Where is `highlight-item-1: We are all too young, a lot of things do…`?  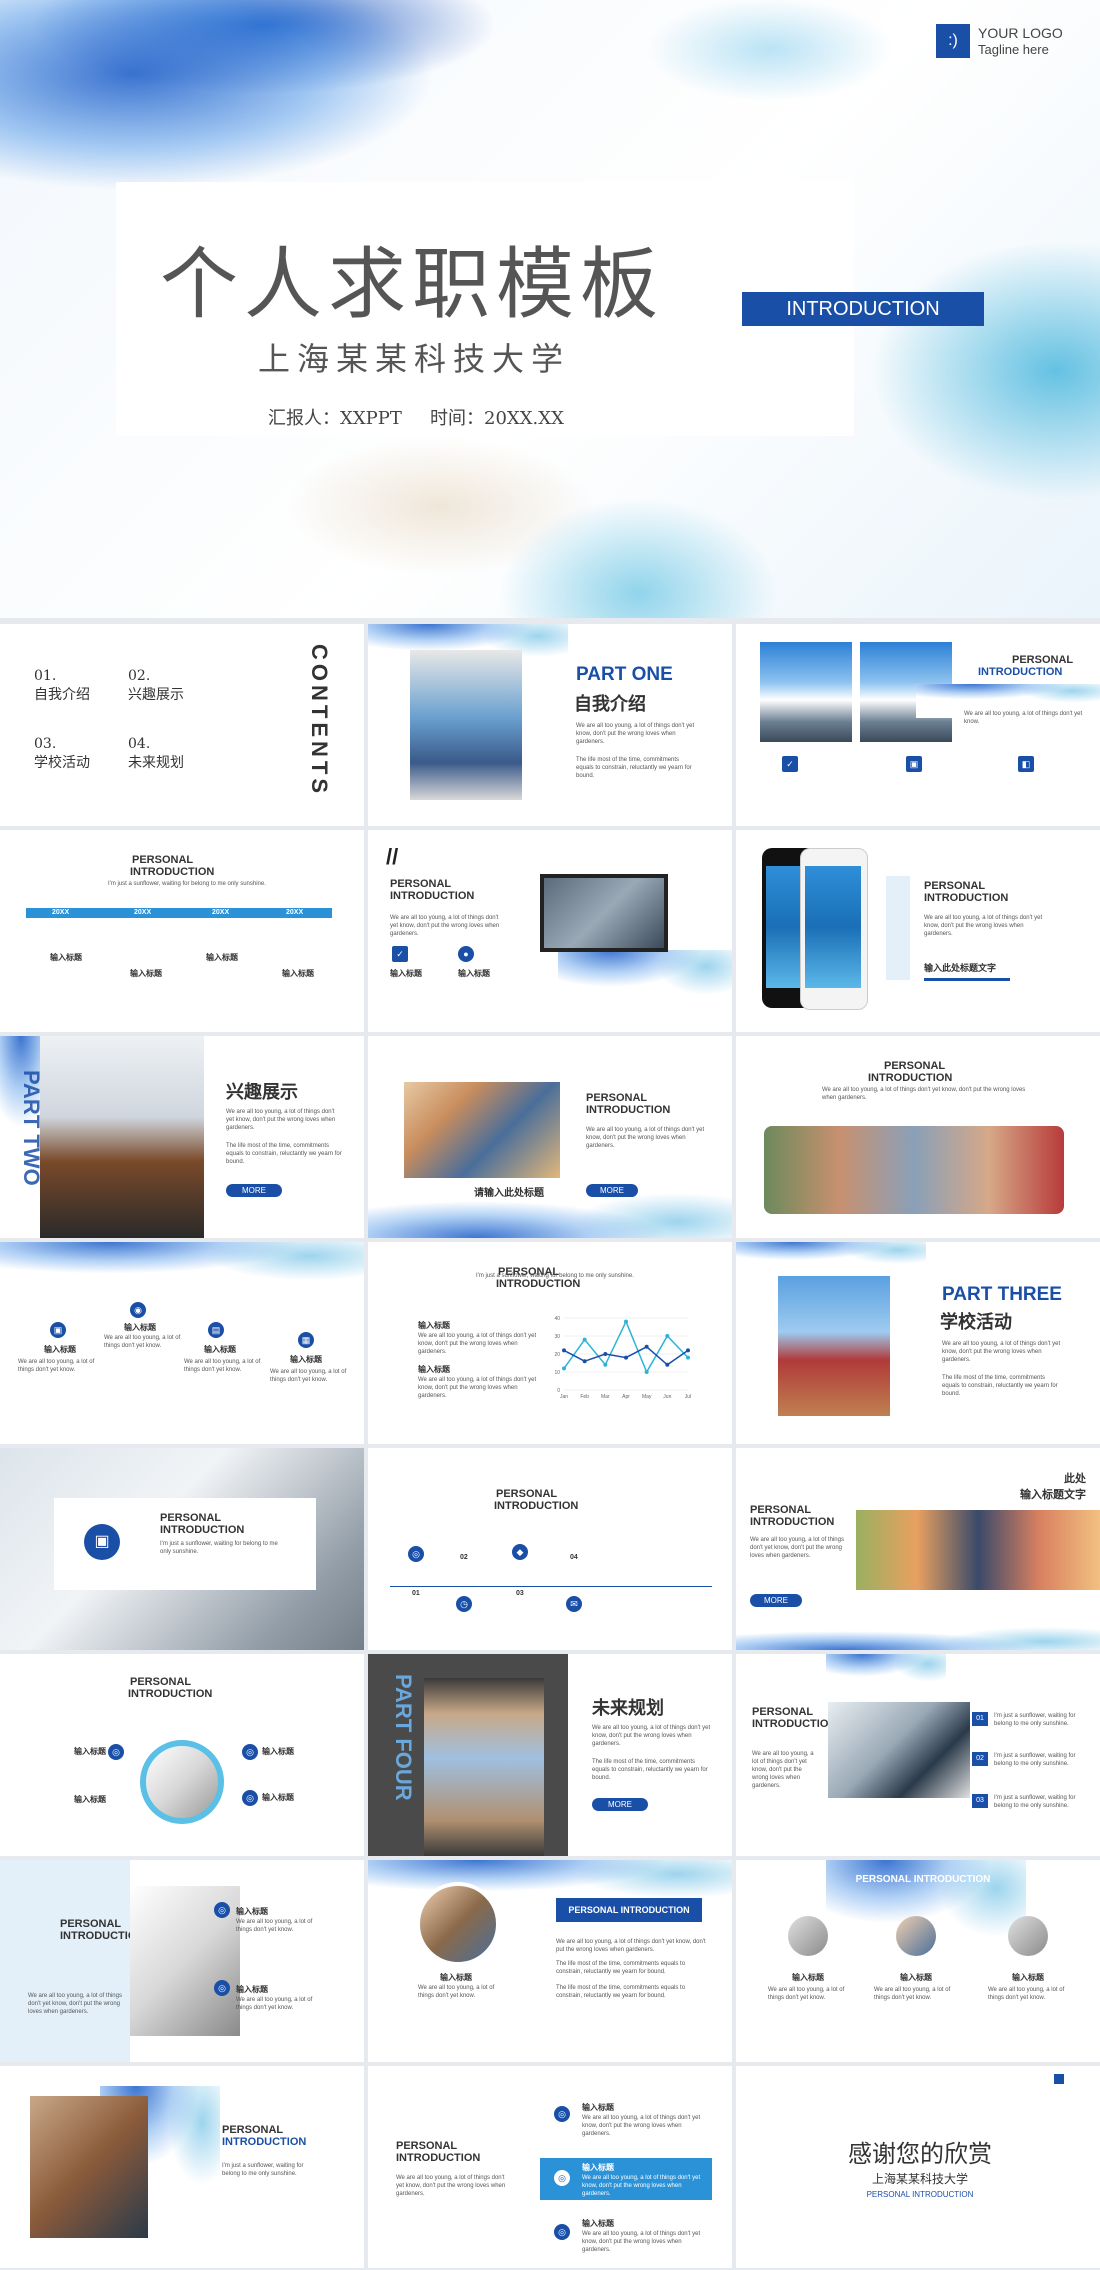
highlight-item-1: We are all too young, a lot of things do… is located at coordinates (641, 2126).